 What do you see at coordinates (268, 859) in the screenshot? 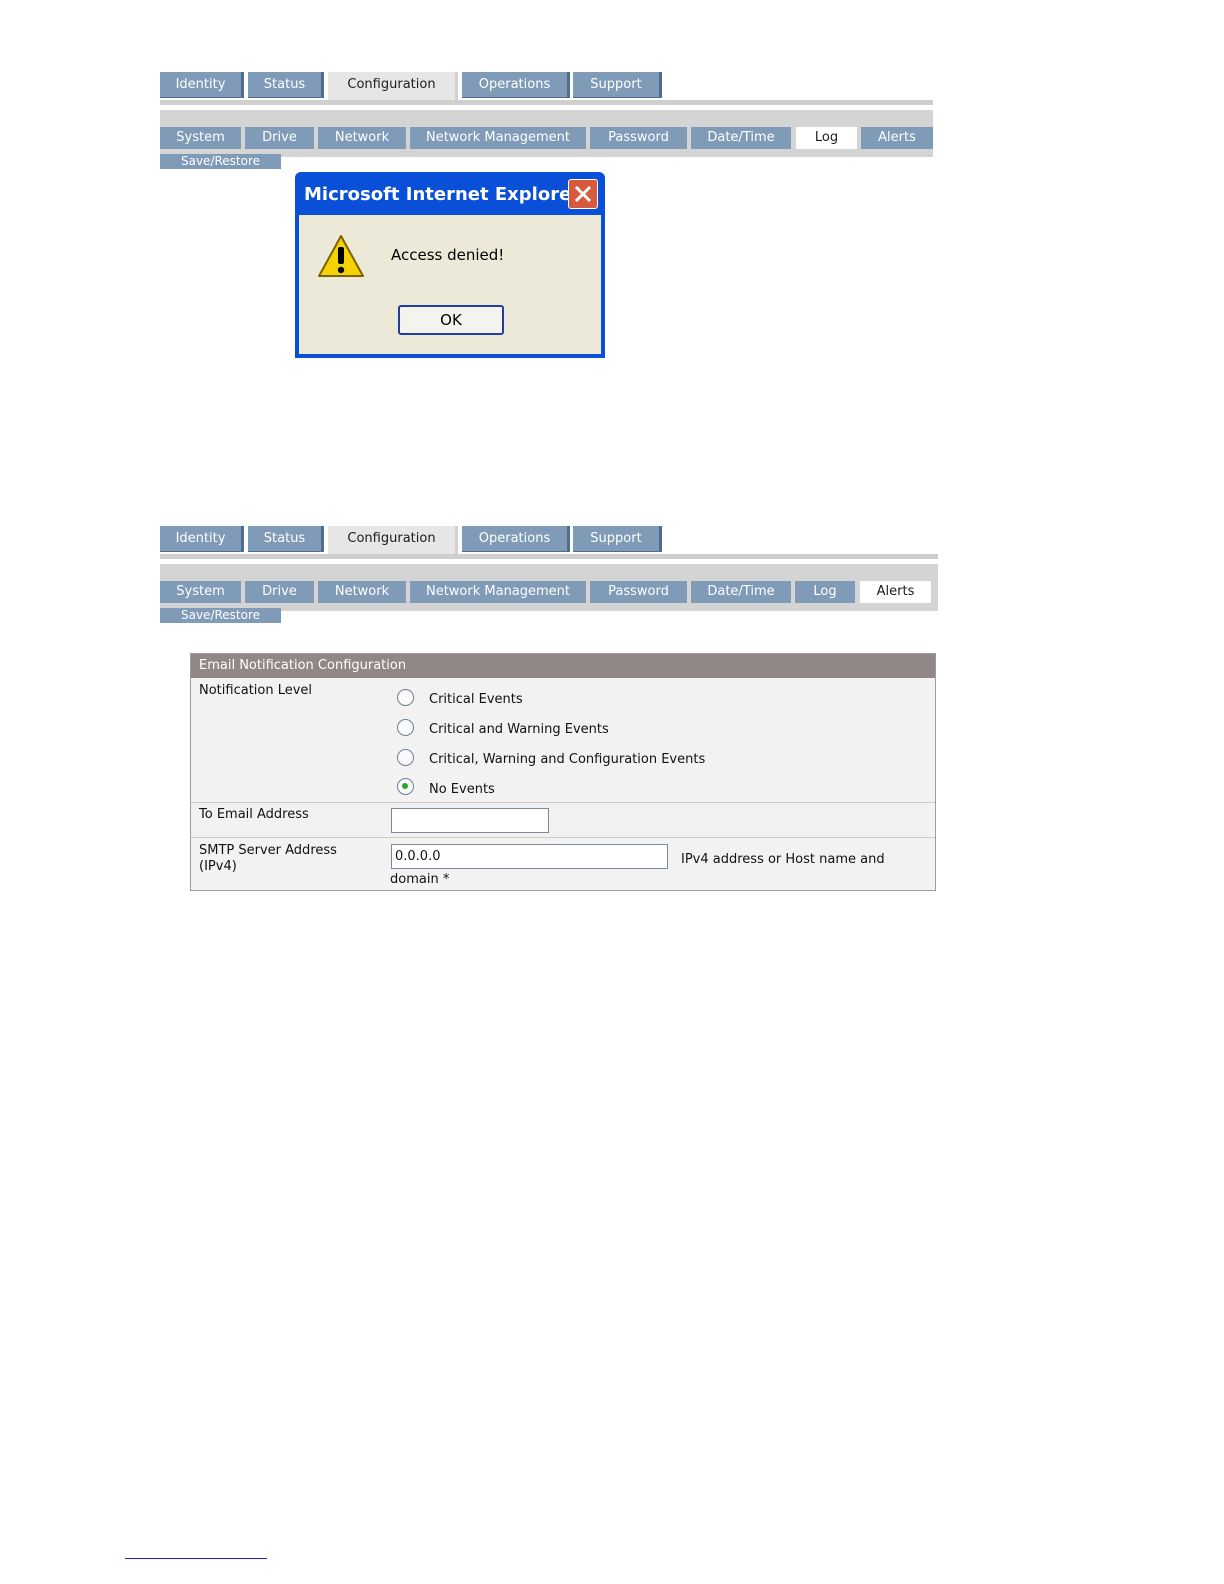
I see `smtp-label: SMTP Server Address (IPv4)` at bounding box center [268, 859].